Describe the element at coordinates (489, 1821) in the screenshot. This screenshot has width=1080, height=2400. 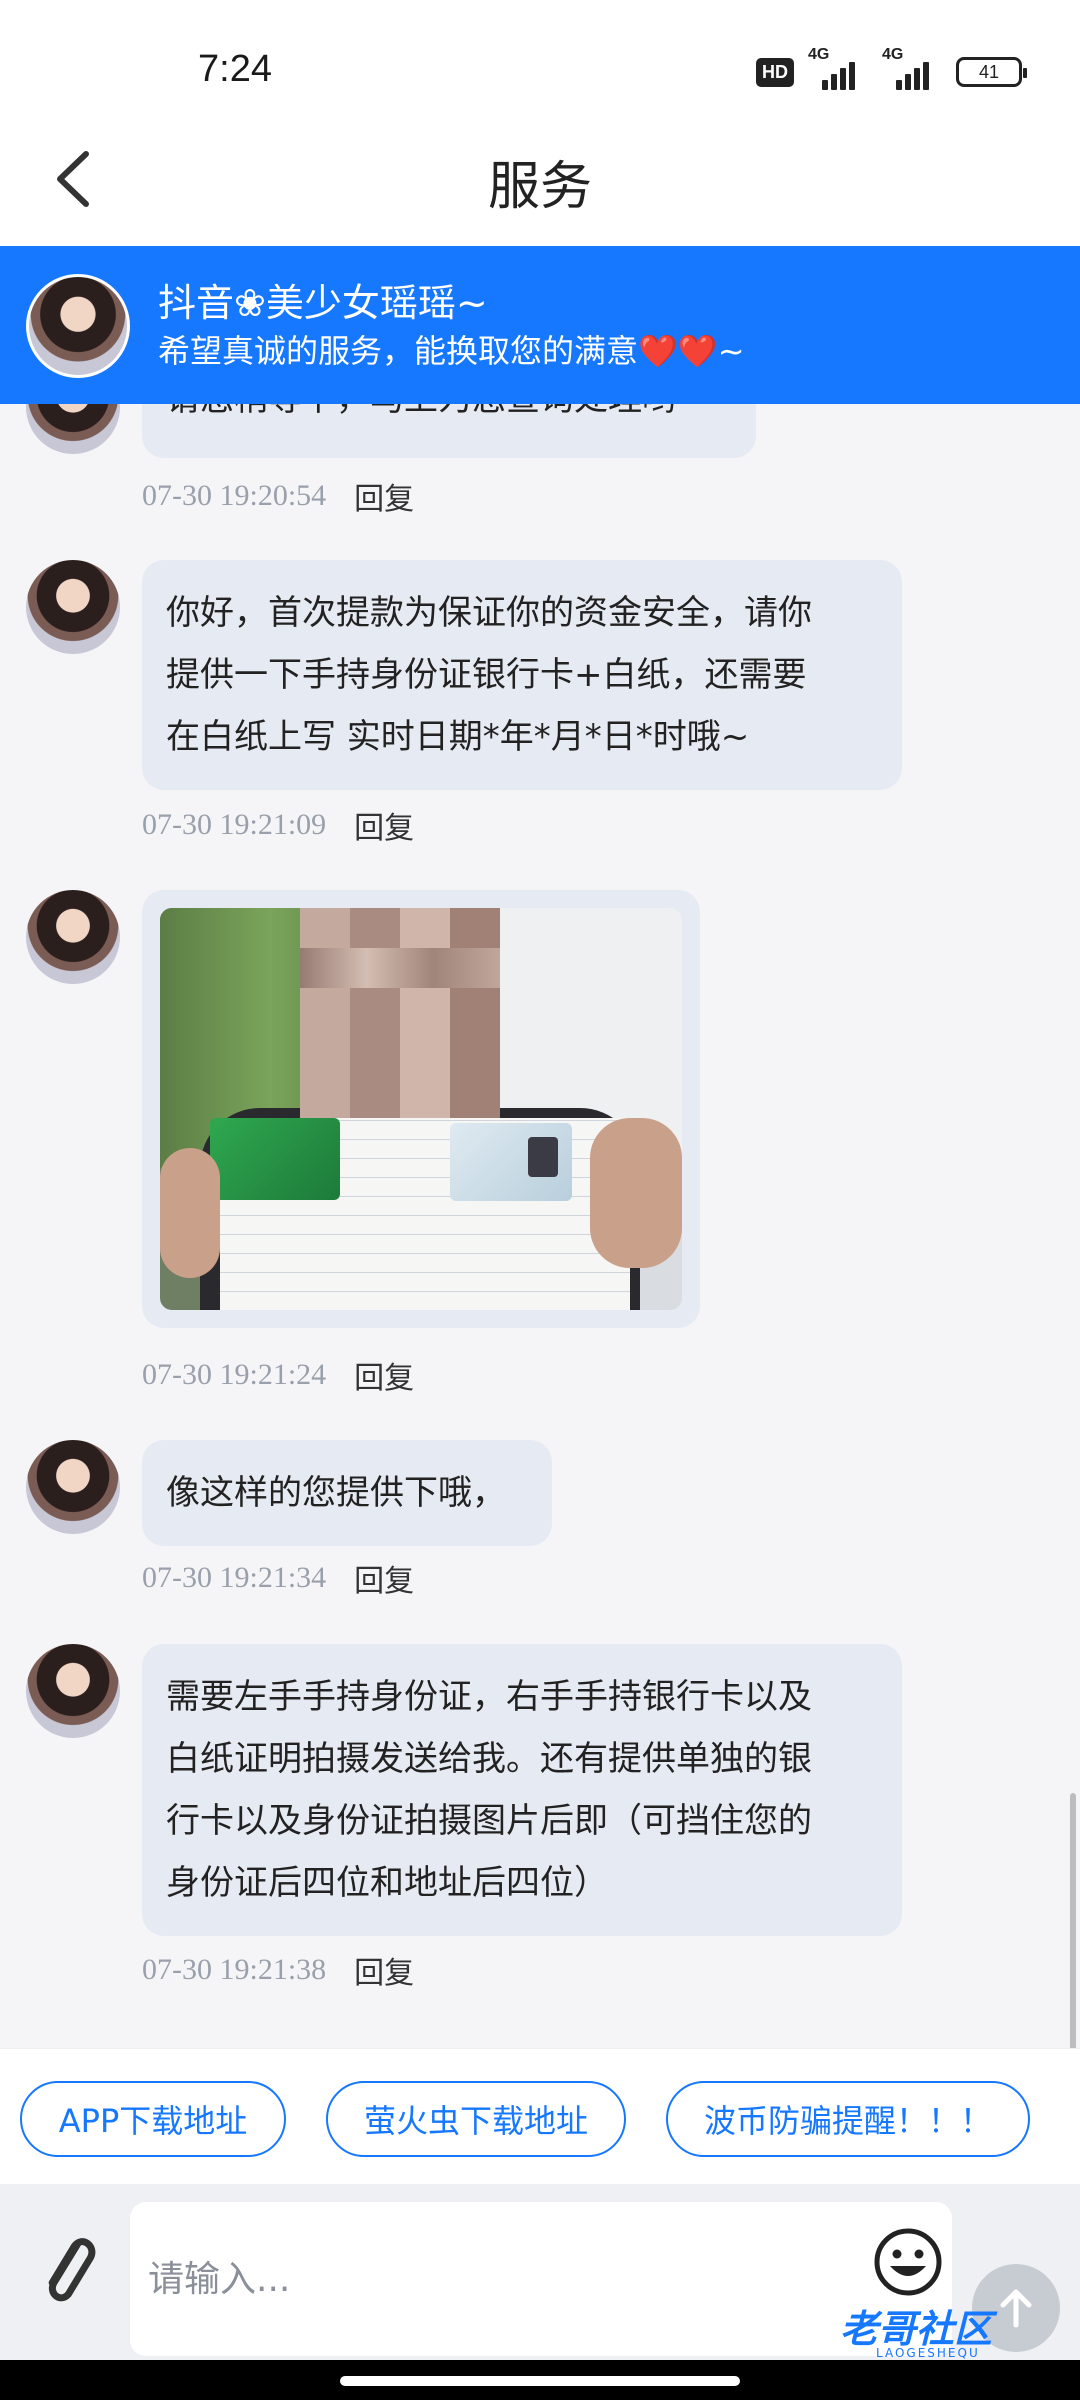
I see `message-line: 行卡以及身份证拍摄图片后即（可挡住您的` at that location.